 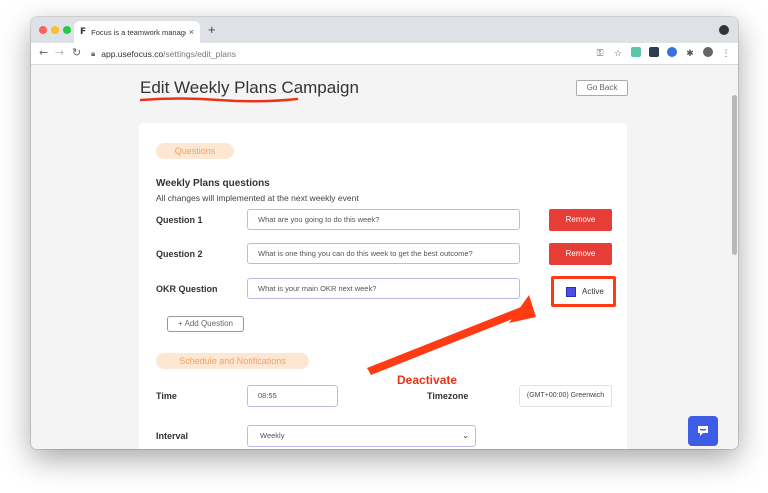 I want to click on deactivate-annotation: Deactivate, so click(x=427, y=380).